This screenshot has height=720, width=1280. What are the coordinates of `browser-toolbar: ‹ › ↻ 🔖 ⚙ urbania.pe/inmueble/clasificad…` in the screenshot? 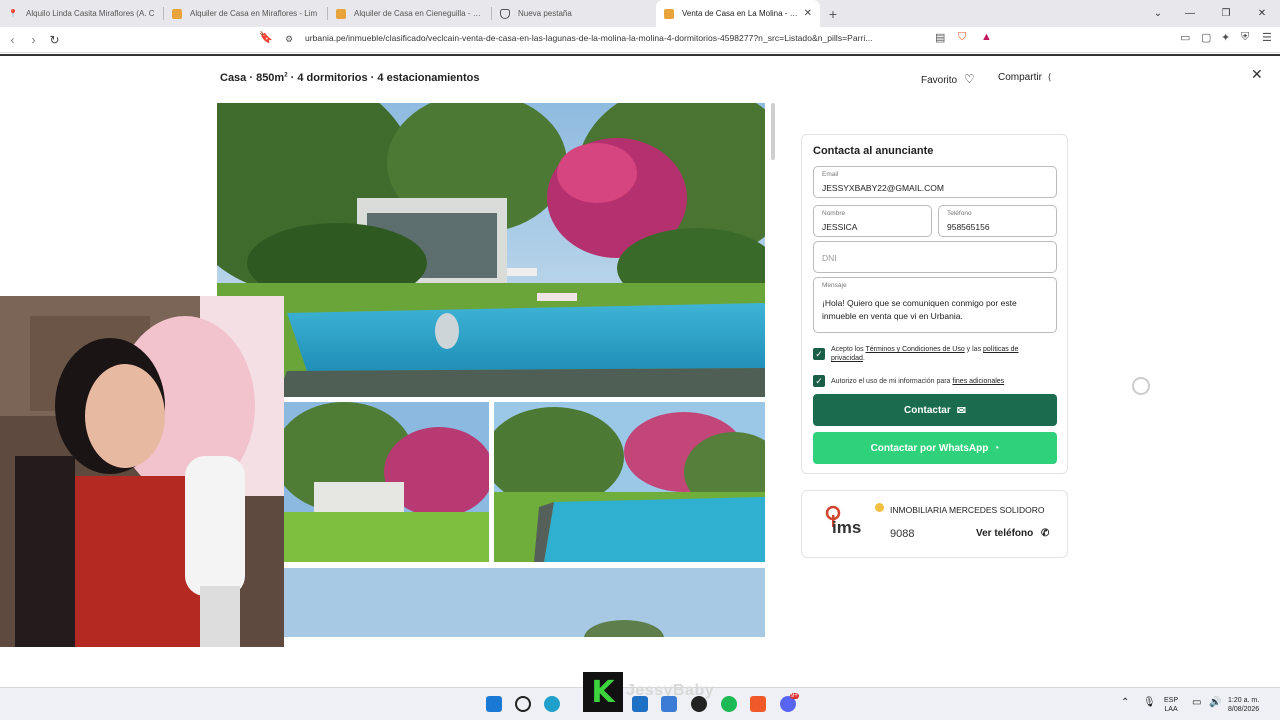 It's located at (640, 40).